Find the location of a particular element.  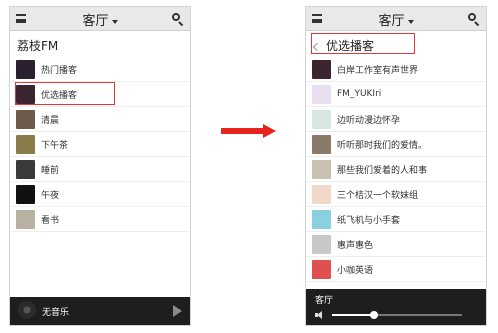

list-item: 热门播客 is located at coordinates (100, 69).